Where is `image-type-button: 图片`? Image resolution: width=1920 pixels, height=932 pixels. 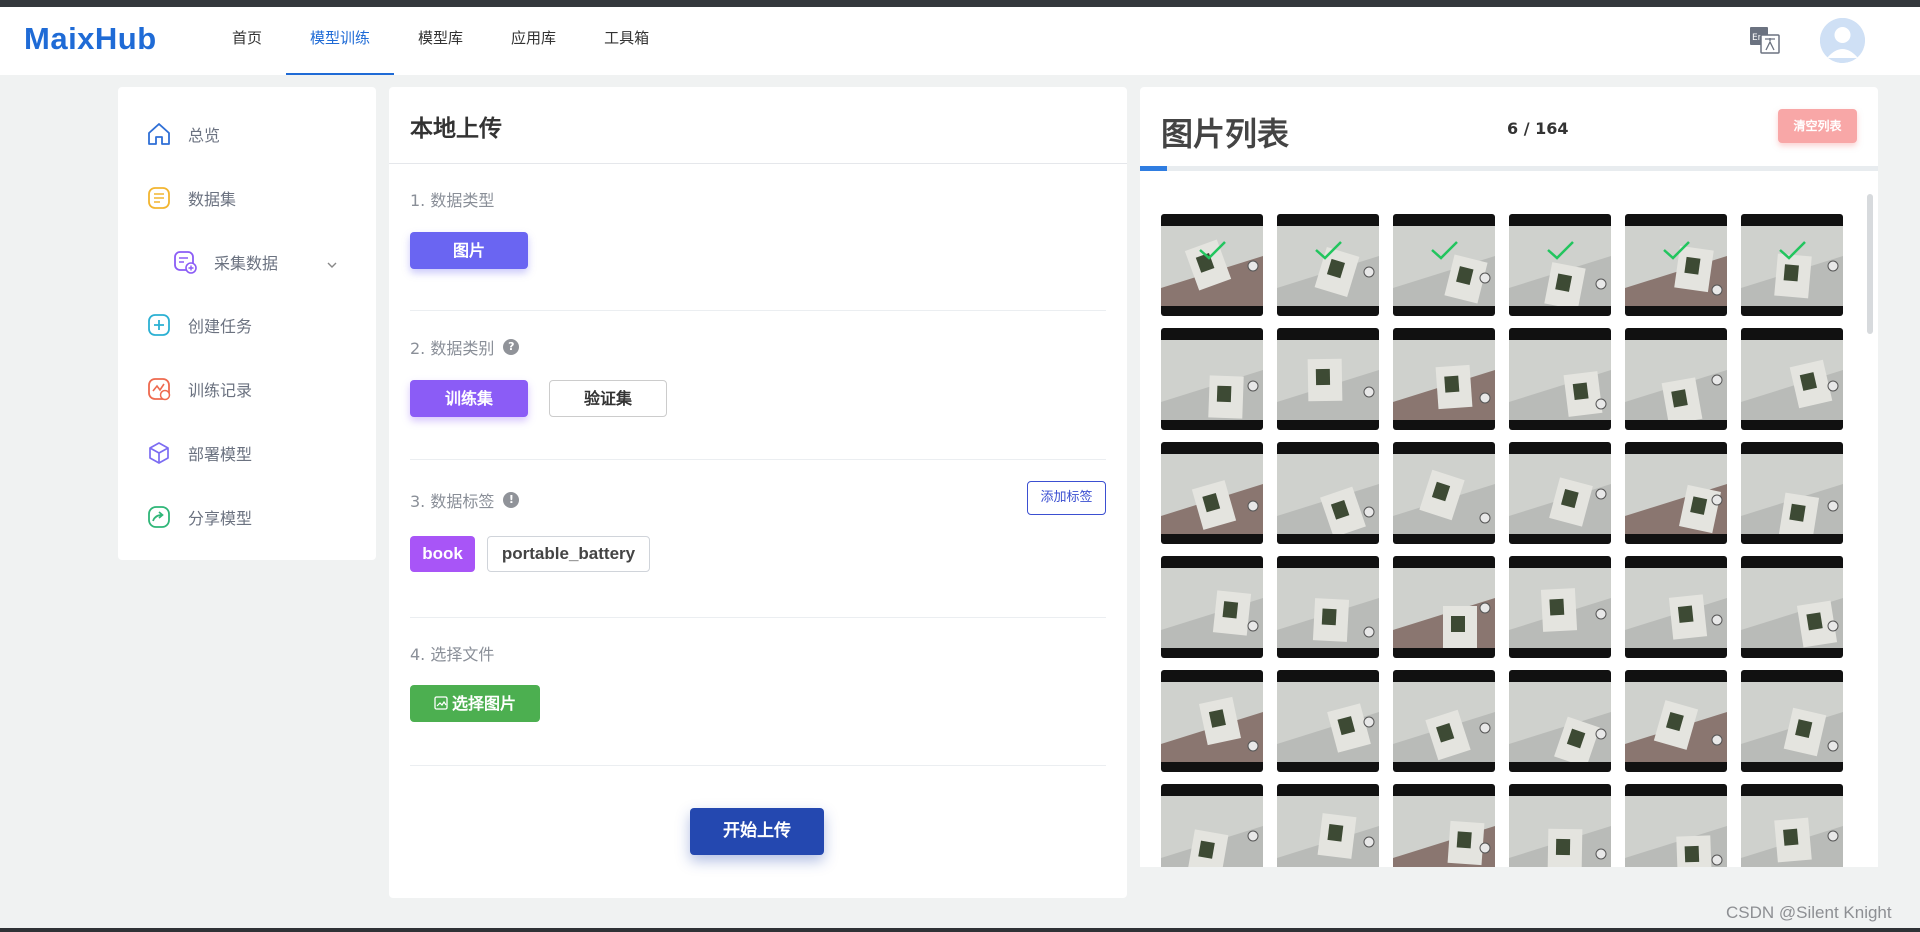 image-type-button: 图片 is located at coordinates (469, 250).